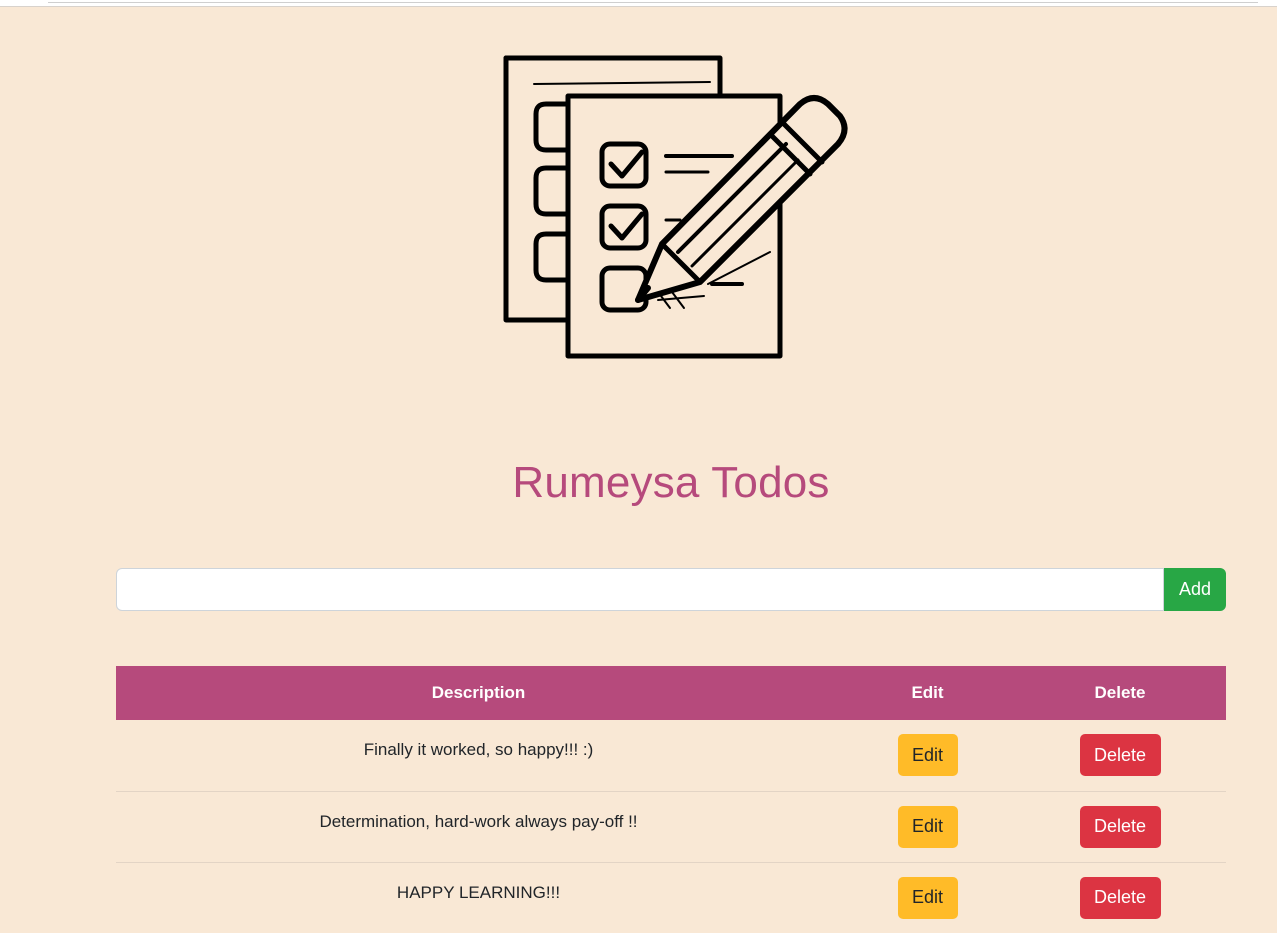 The height and width of the screenshot is (933, 1277). Describe the element at coordinates (1120, 692) in the screenshot. I see `column-header-delete: Delete` at that location.